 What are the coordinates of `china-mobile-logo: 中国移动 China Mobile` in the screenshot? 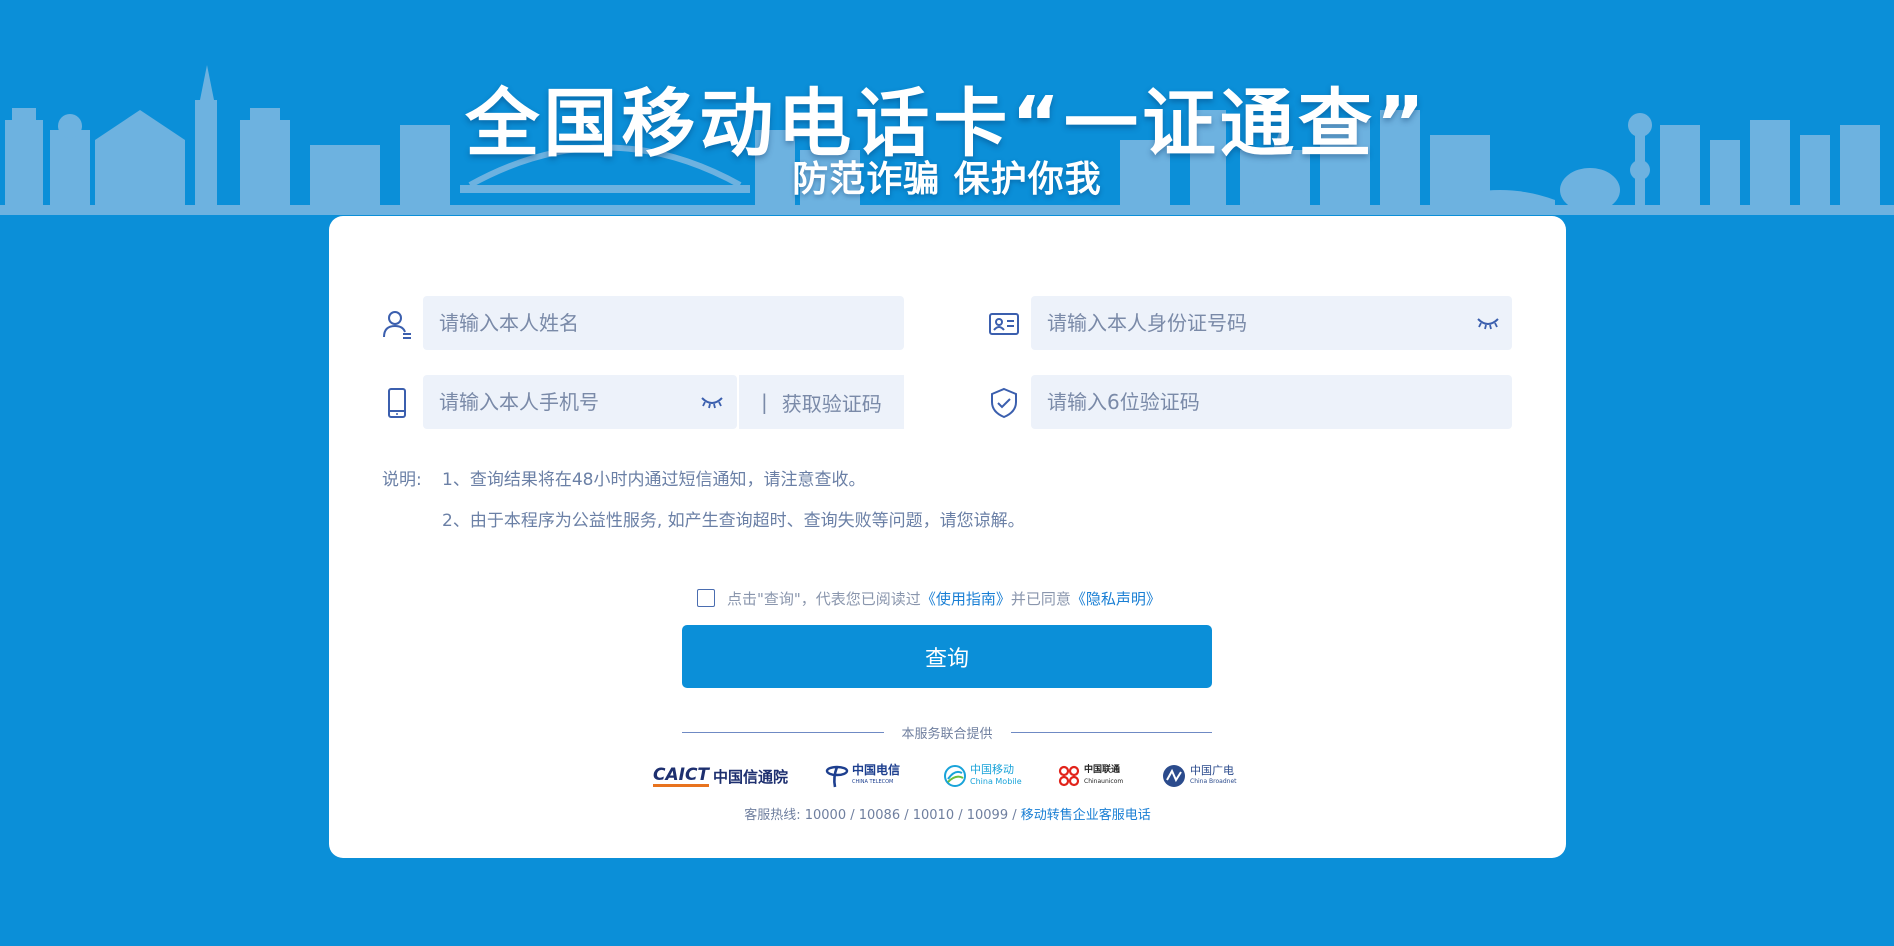 It's located at (982, 776).